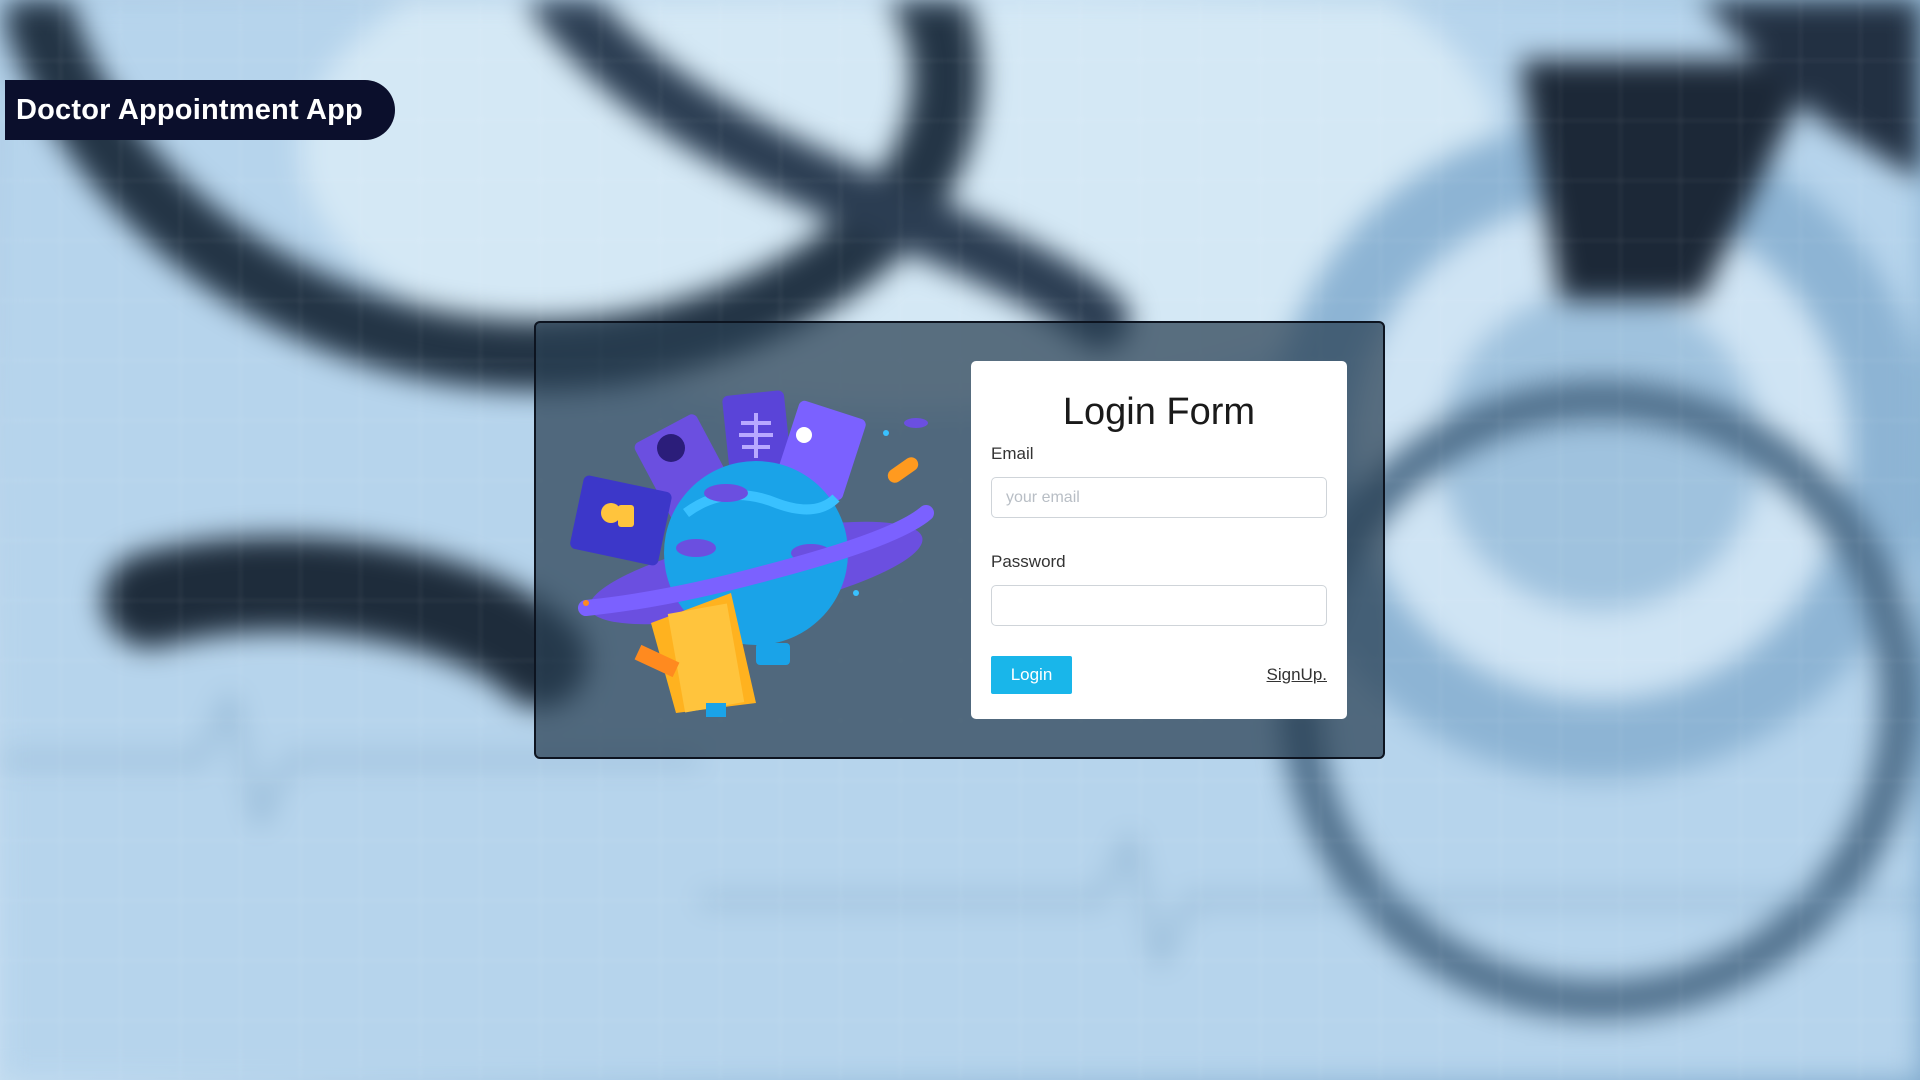  What do you see at coordinates (1159, 497) in the screenshot?
I see `email-input` at bounding box center [1159, 497].